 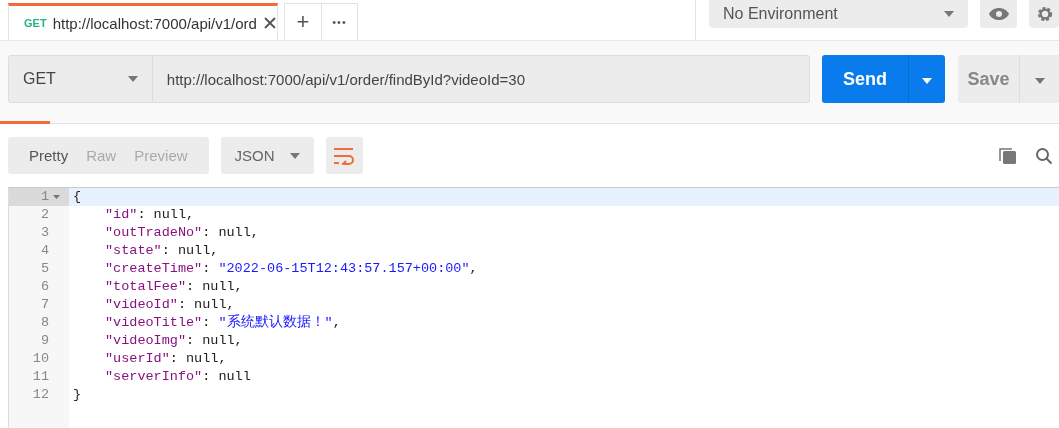 I want to click on wrap-button, so click(x=344, y=155).